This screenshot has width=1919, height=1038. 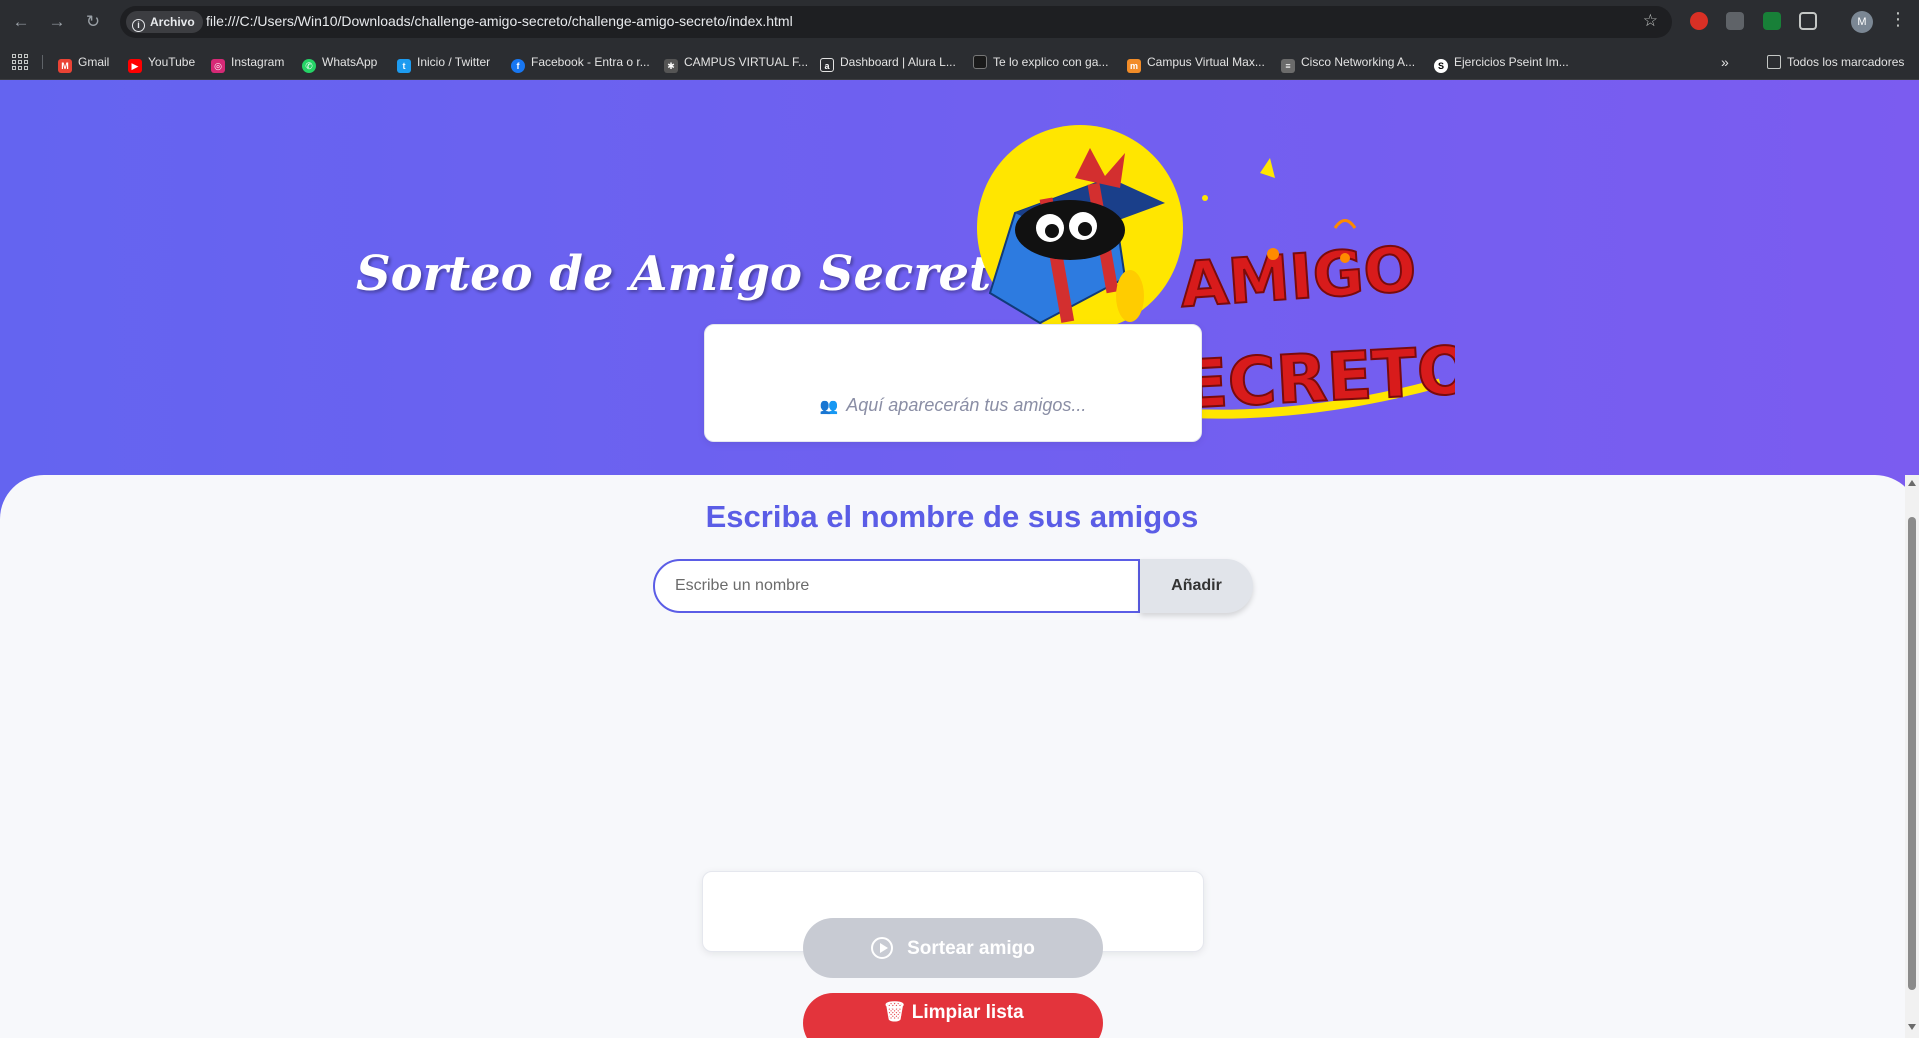 I want to click on site-info-chip: i Archivo, so click(x=164, y=22).